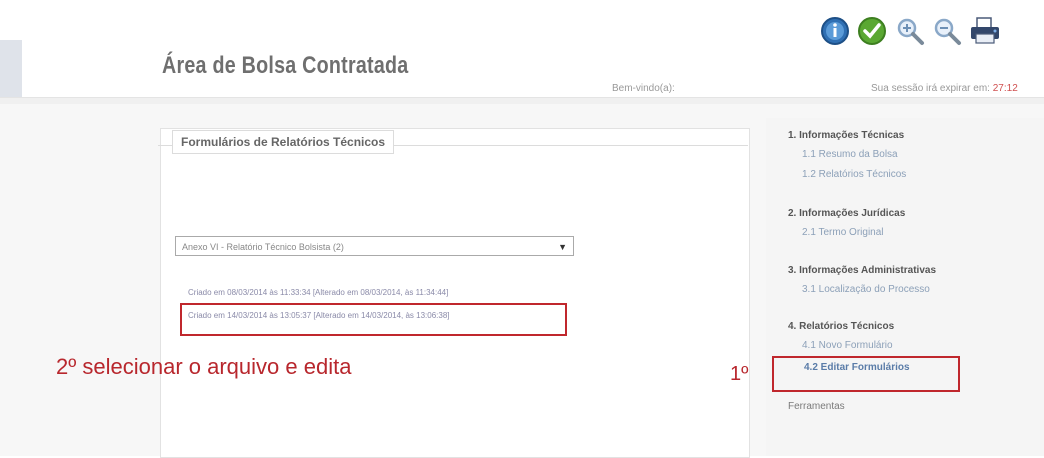  Describe the element at coordinates (985, 31) in the screenshot. I see `print-icon` at that location.